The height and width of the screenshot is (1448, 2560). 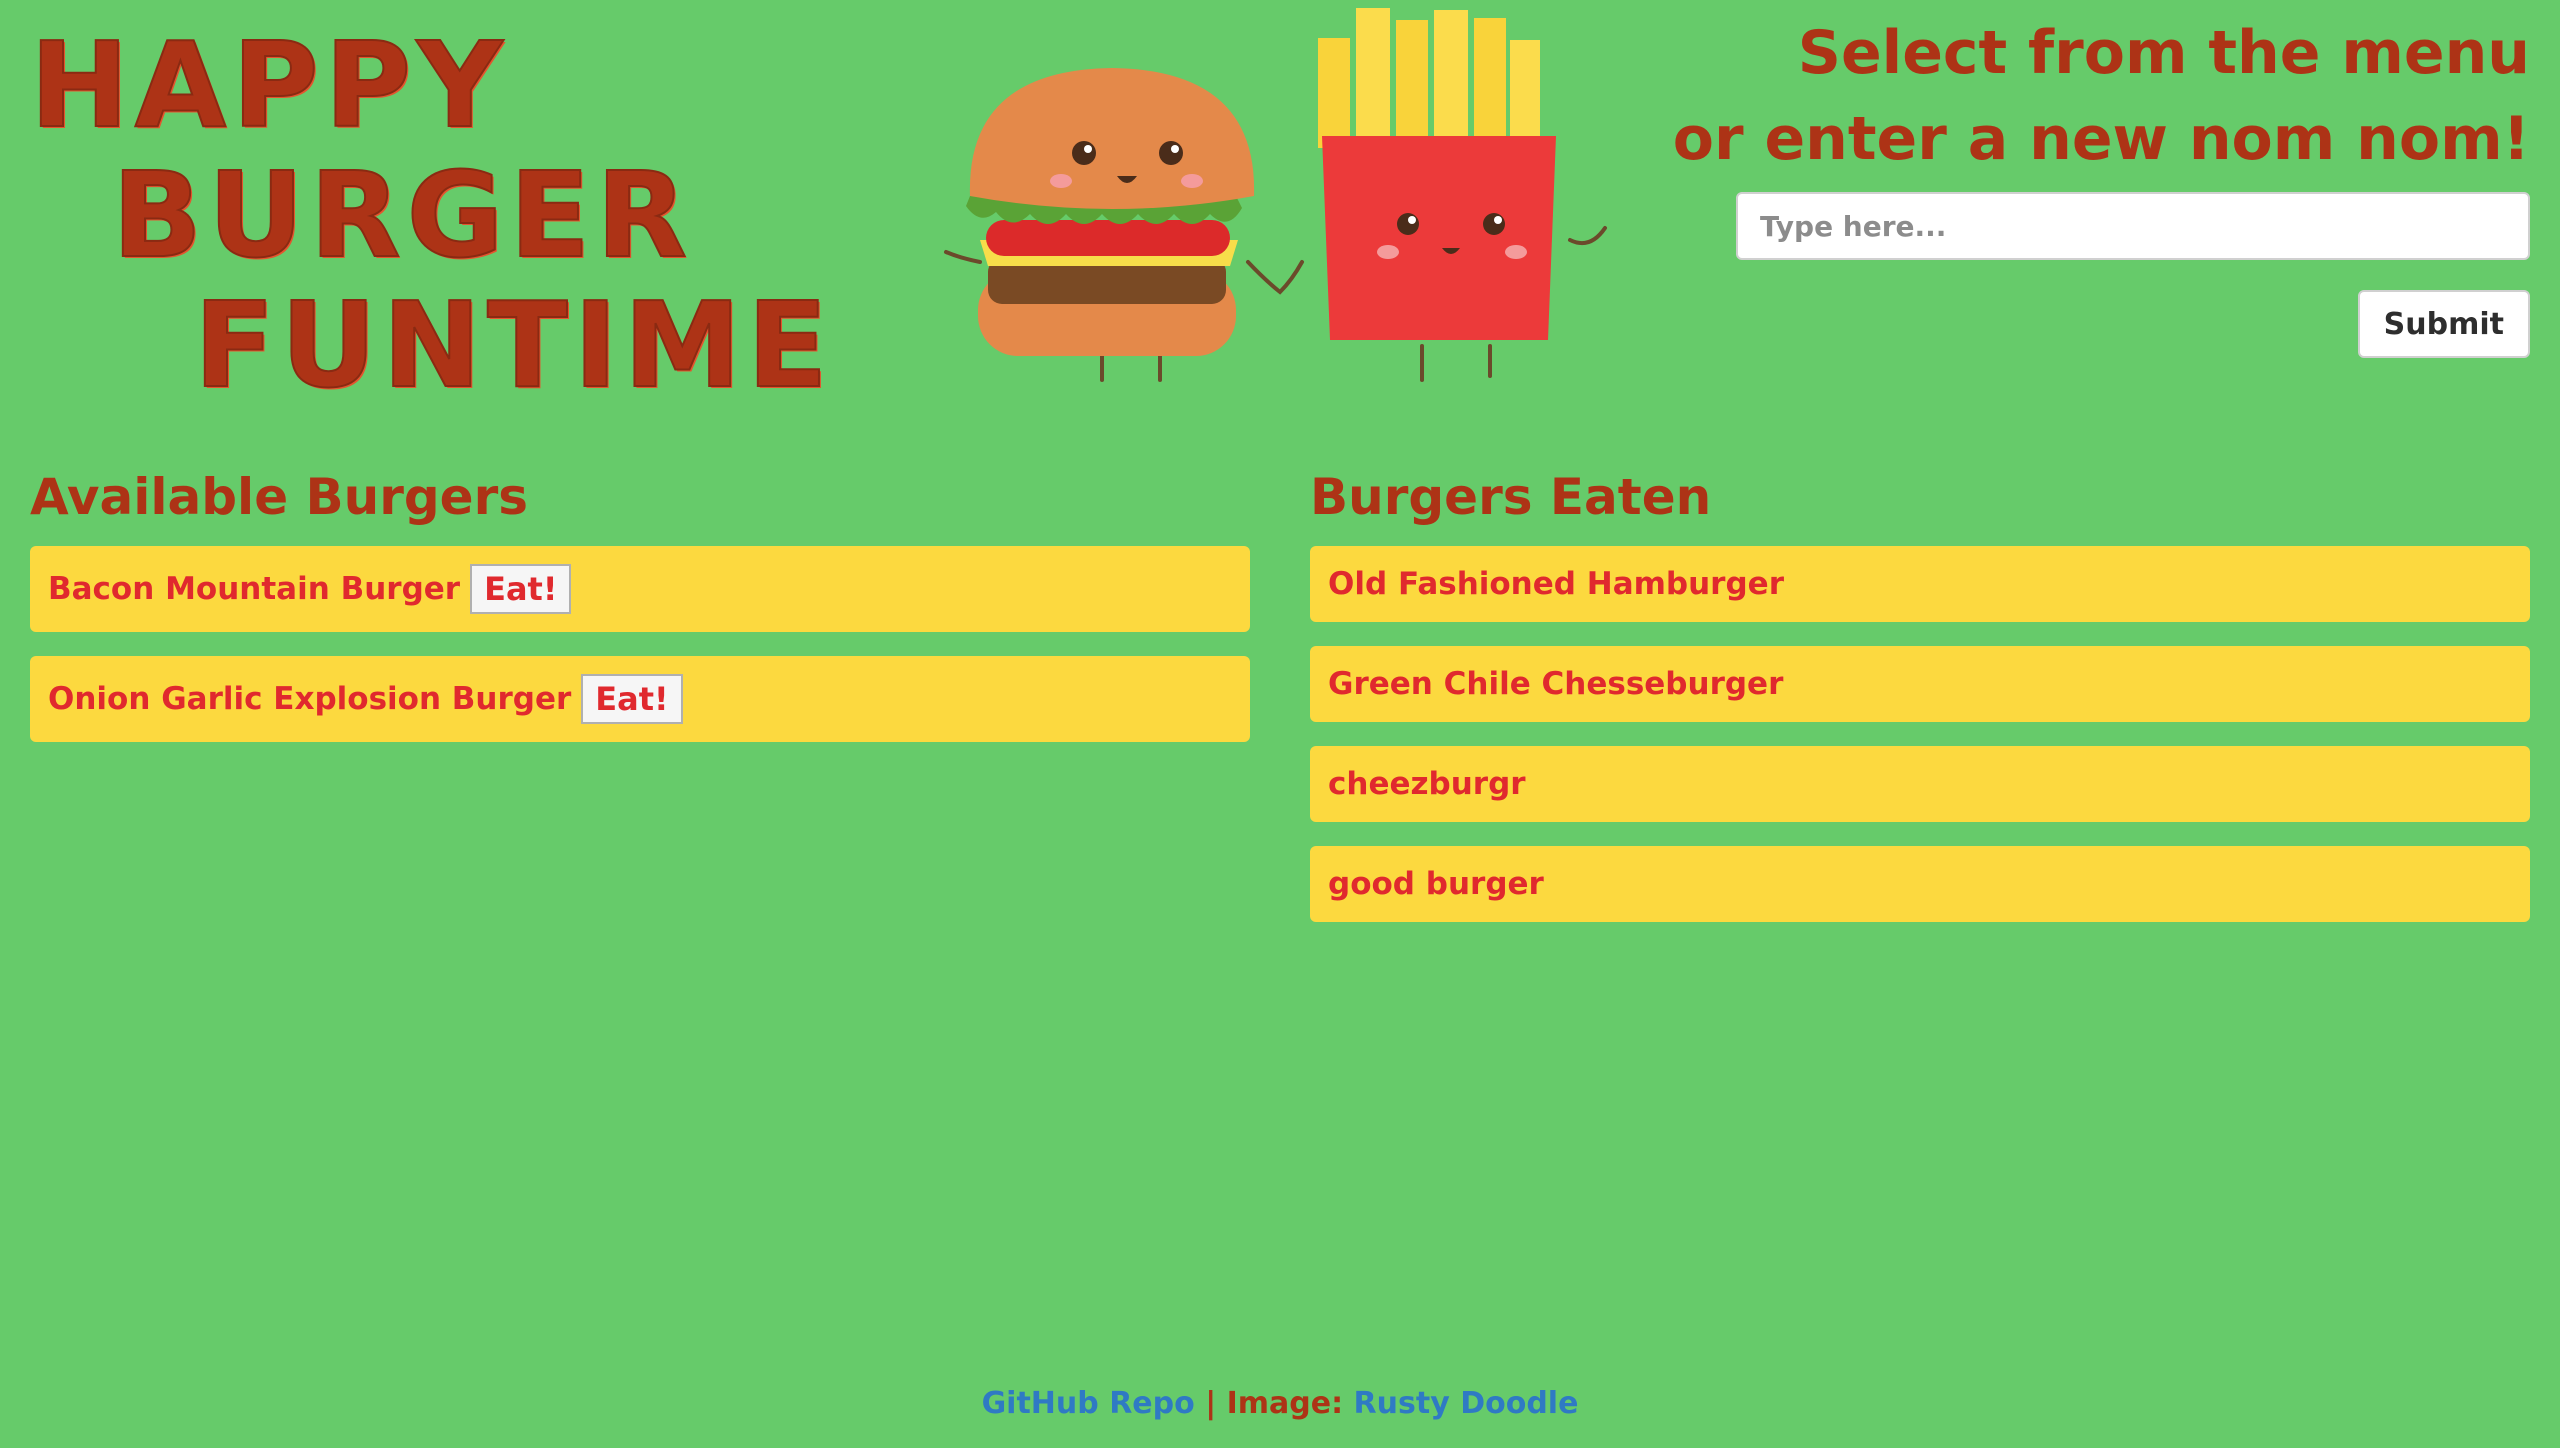 I want to click on footer: GitHub Repo | Image: Rusty Doodle, so click(x=1280, y=1403).